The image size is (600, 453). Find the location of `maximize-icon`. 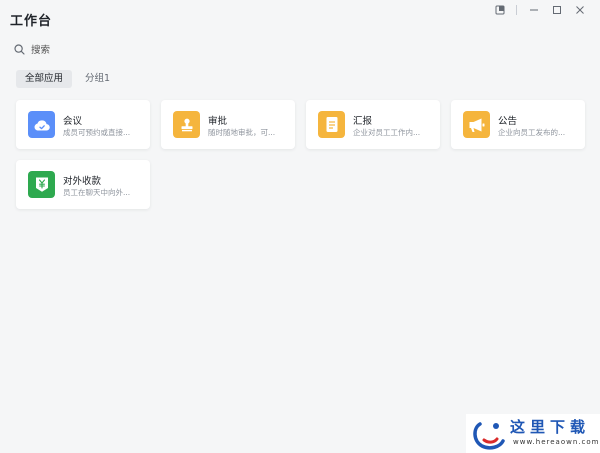

maximize-icon is located at coordinates (557, 10).